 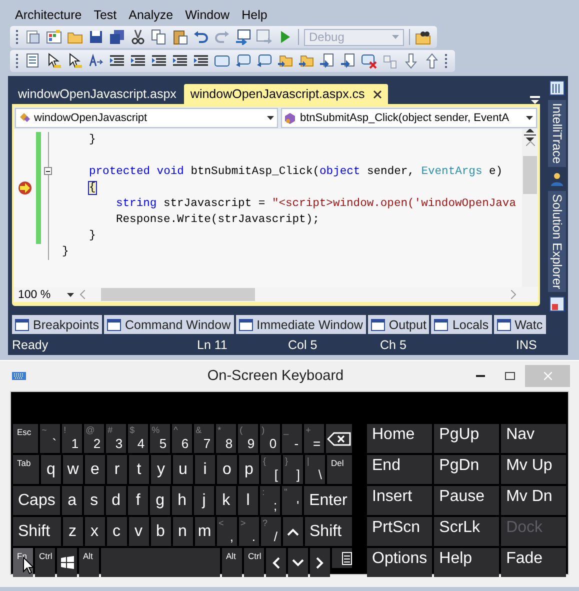 What do you see at coordinates (48, 171) in the screenshot?
I see `collapse-toggle` at bounding box center [48, 171].